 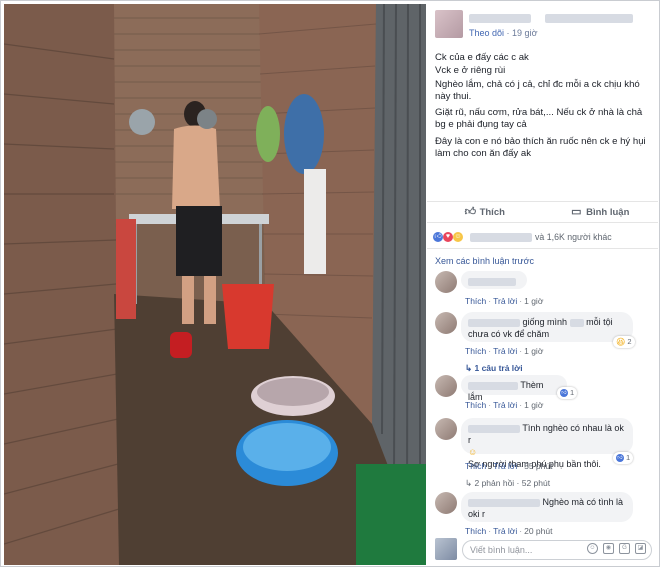 What do you see at coordinates (640, 548) in the screenshot?
I see `sticker-icon: ◪` at bounding box center [640, 548].